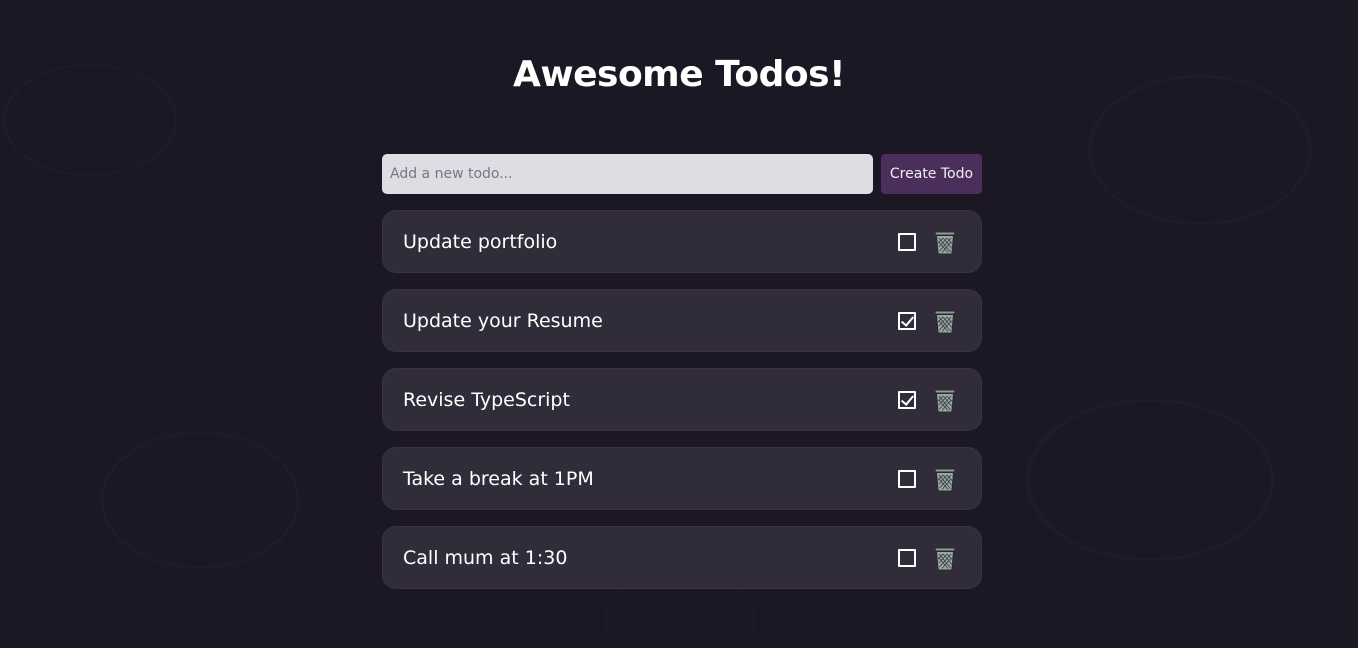 This screenshot has height=648, width=1358. What do you see at coordinates (480, 241) in the screenshot?
I see `todo-text: Update portfolio` at bounding box center [480, 241].